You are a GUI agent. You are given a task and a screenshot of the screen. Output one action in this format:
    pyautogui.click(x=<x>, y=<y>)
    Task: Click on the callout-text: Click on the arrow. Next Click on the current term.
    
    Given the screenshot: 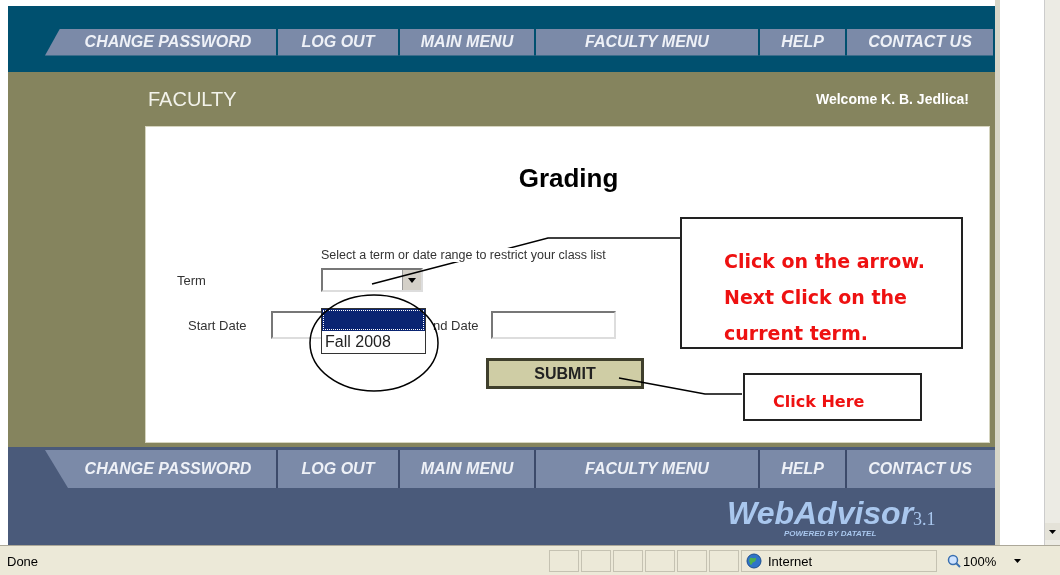 What is the action you would take?
    pyautogui.click(x=825, y=297)
    